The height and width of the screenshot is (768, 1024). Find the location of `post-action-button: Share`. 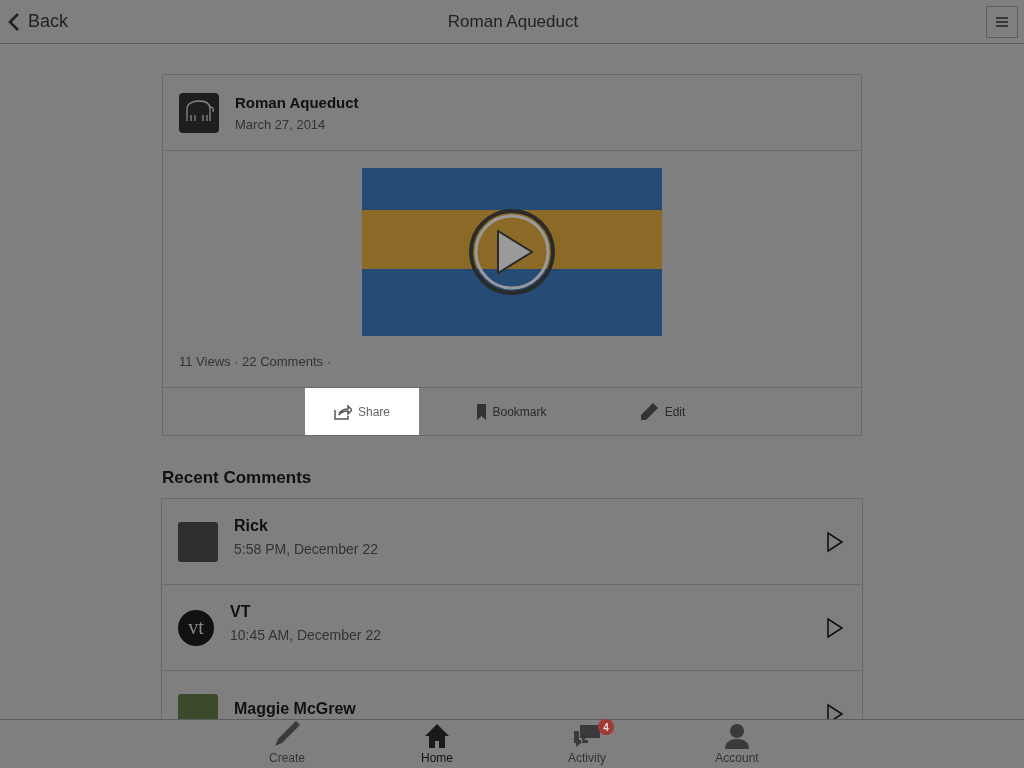

post-action-button: Share is located at coordinates (362, 411).